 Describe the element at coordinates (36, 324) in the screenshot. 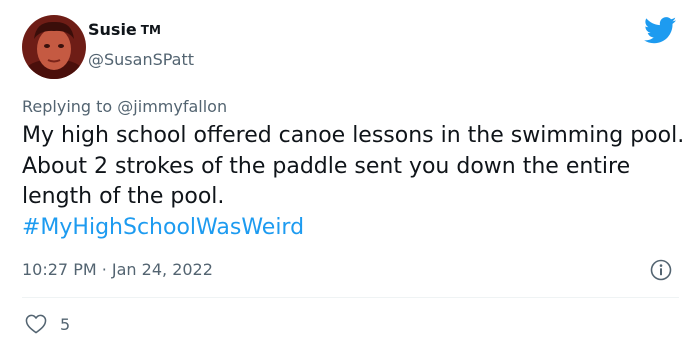

I see `heart-icon` at that location.